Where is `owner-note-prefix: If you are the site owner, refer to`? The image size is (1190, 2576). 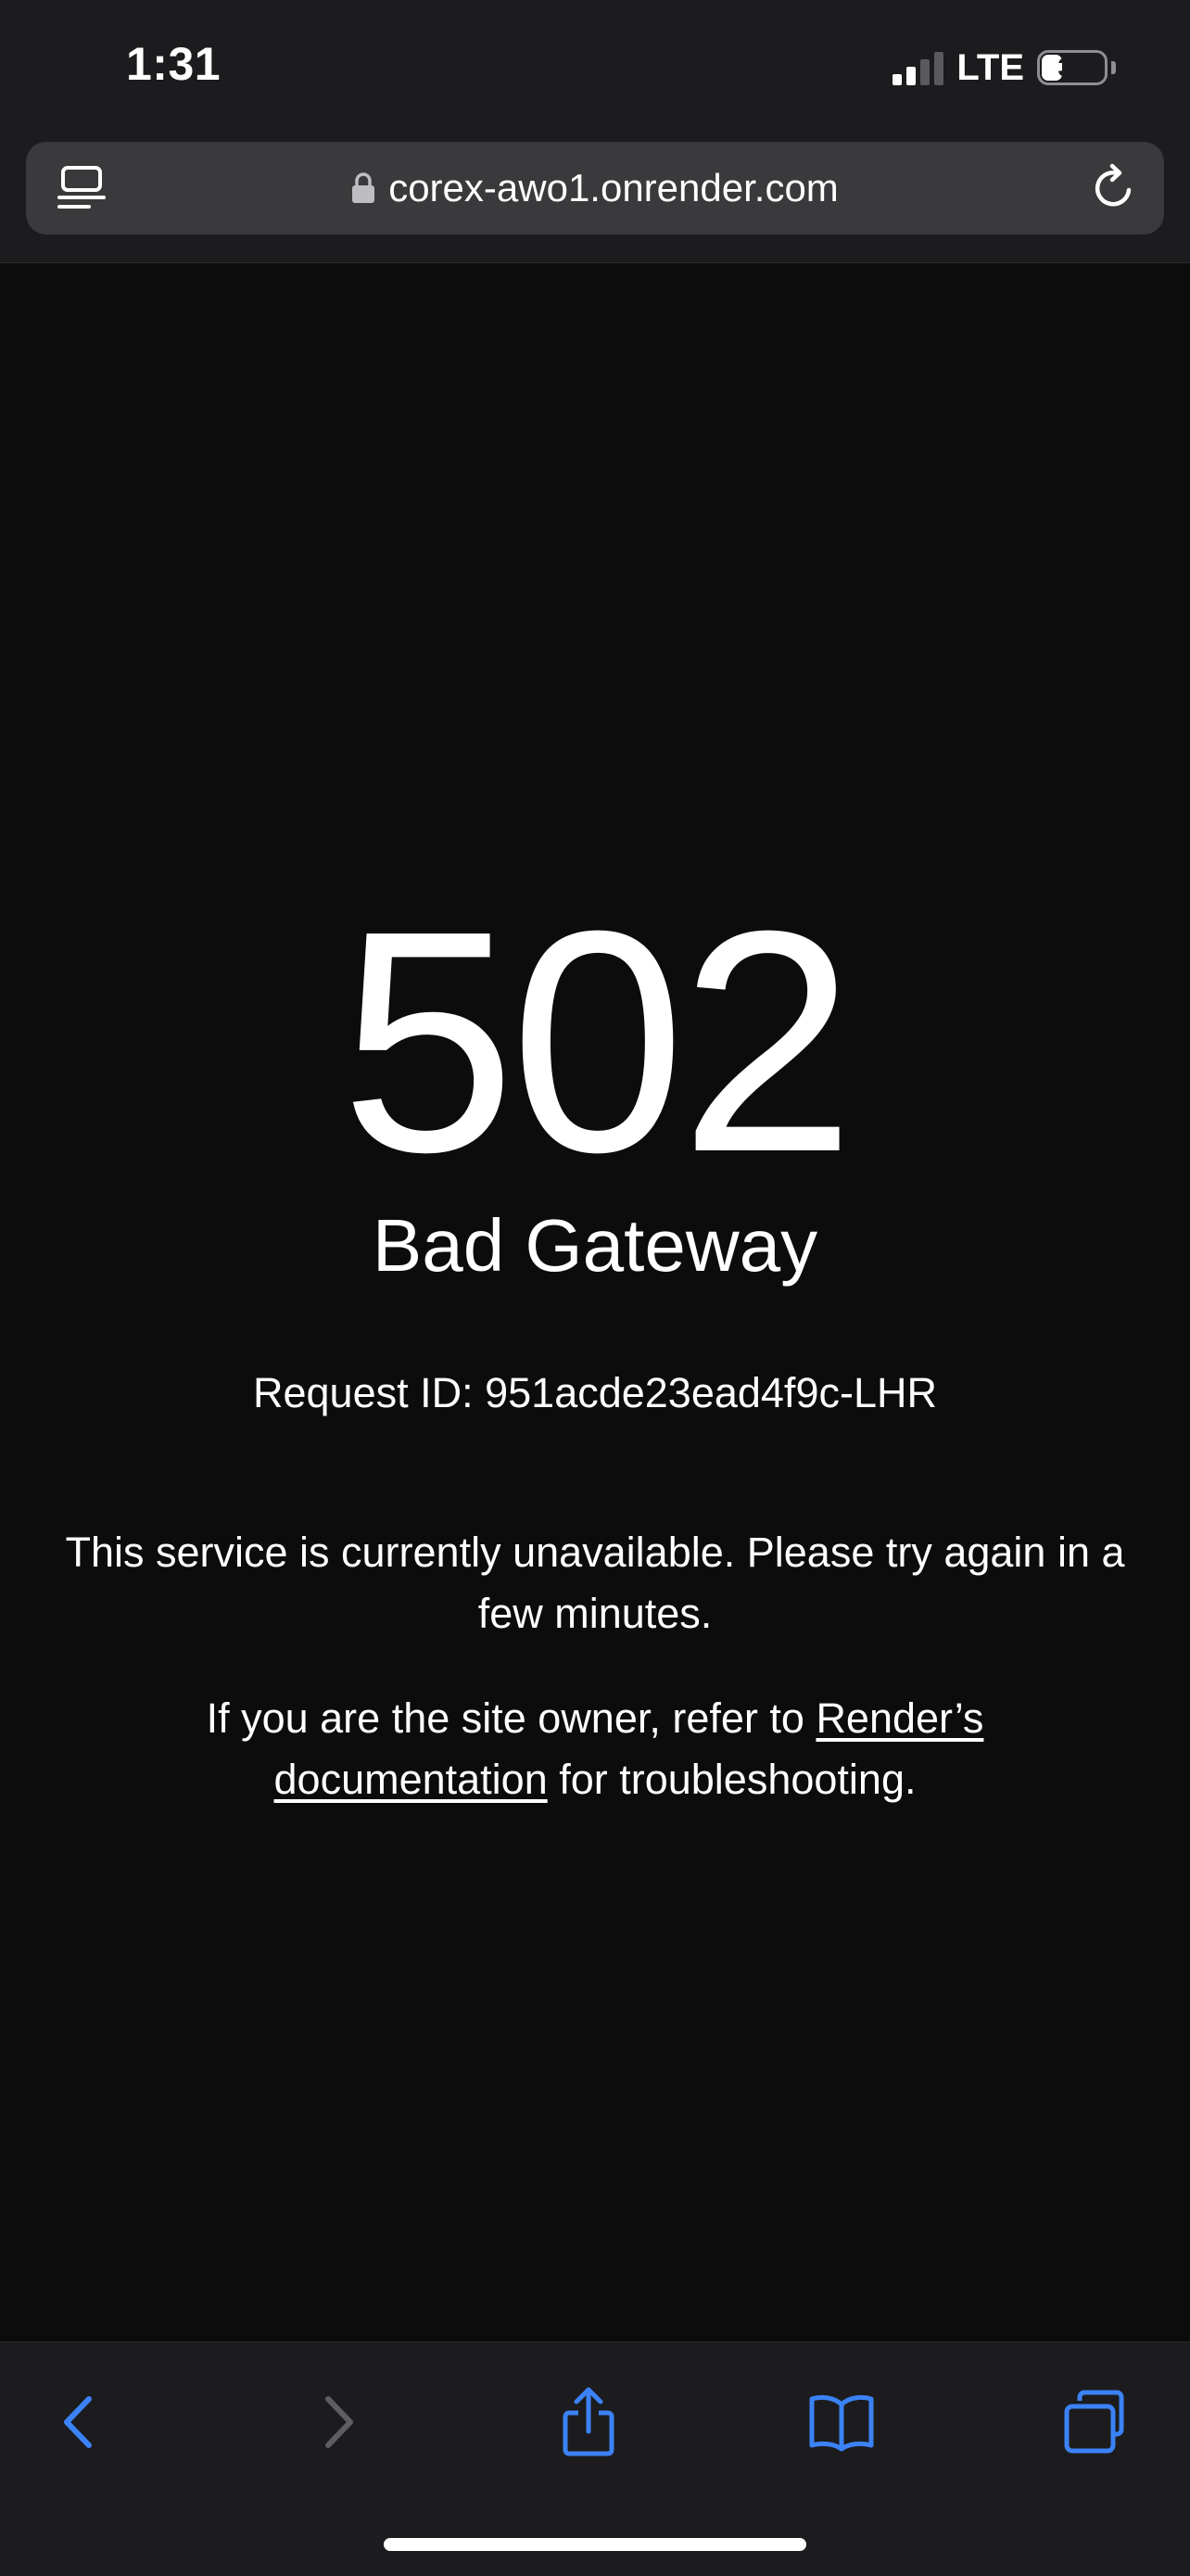 owner-note-prefix: If you are the site owner, refer to is located at coordinates (511, 1718).